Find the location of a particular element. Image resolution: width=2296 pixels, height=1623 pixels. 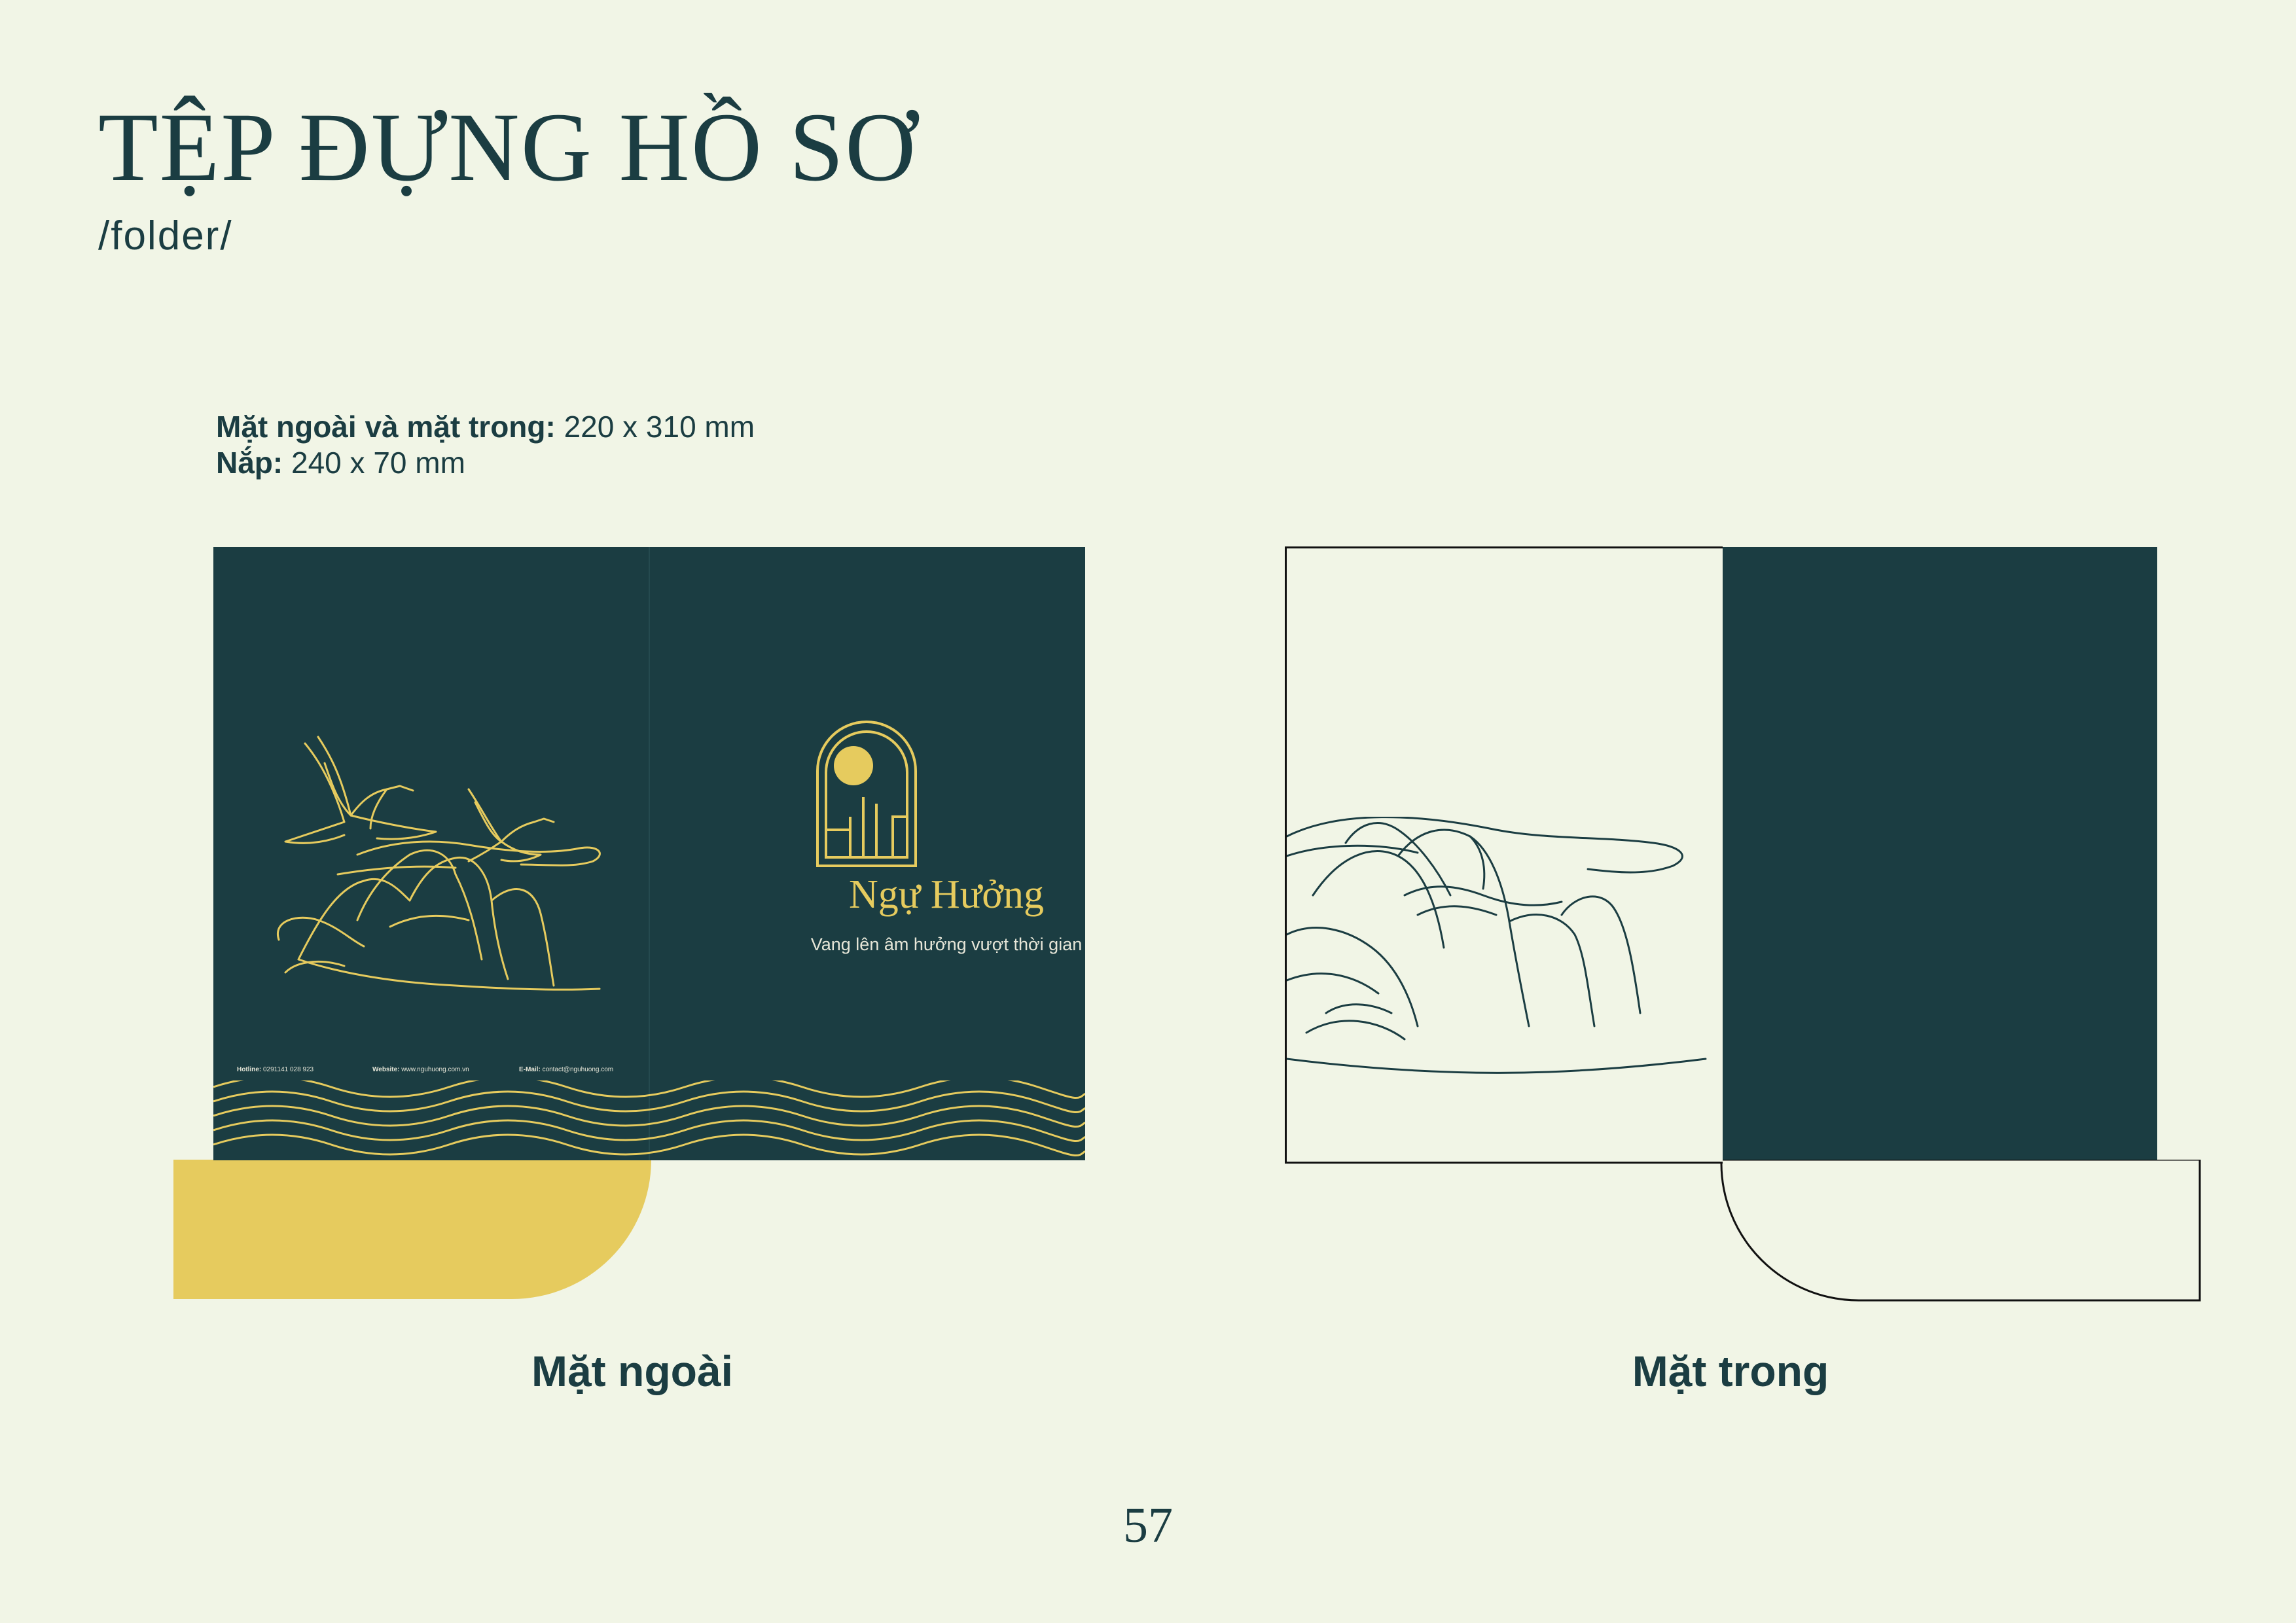

inner-folder-panel-dark is located at coordinates (1939, 854).